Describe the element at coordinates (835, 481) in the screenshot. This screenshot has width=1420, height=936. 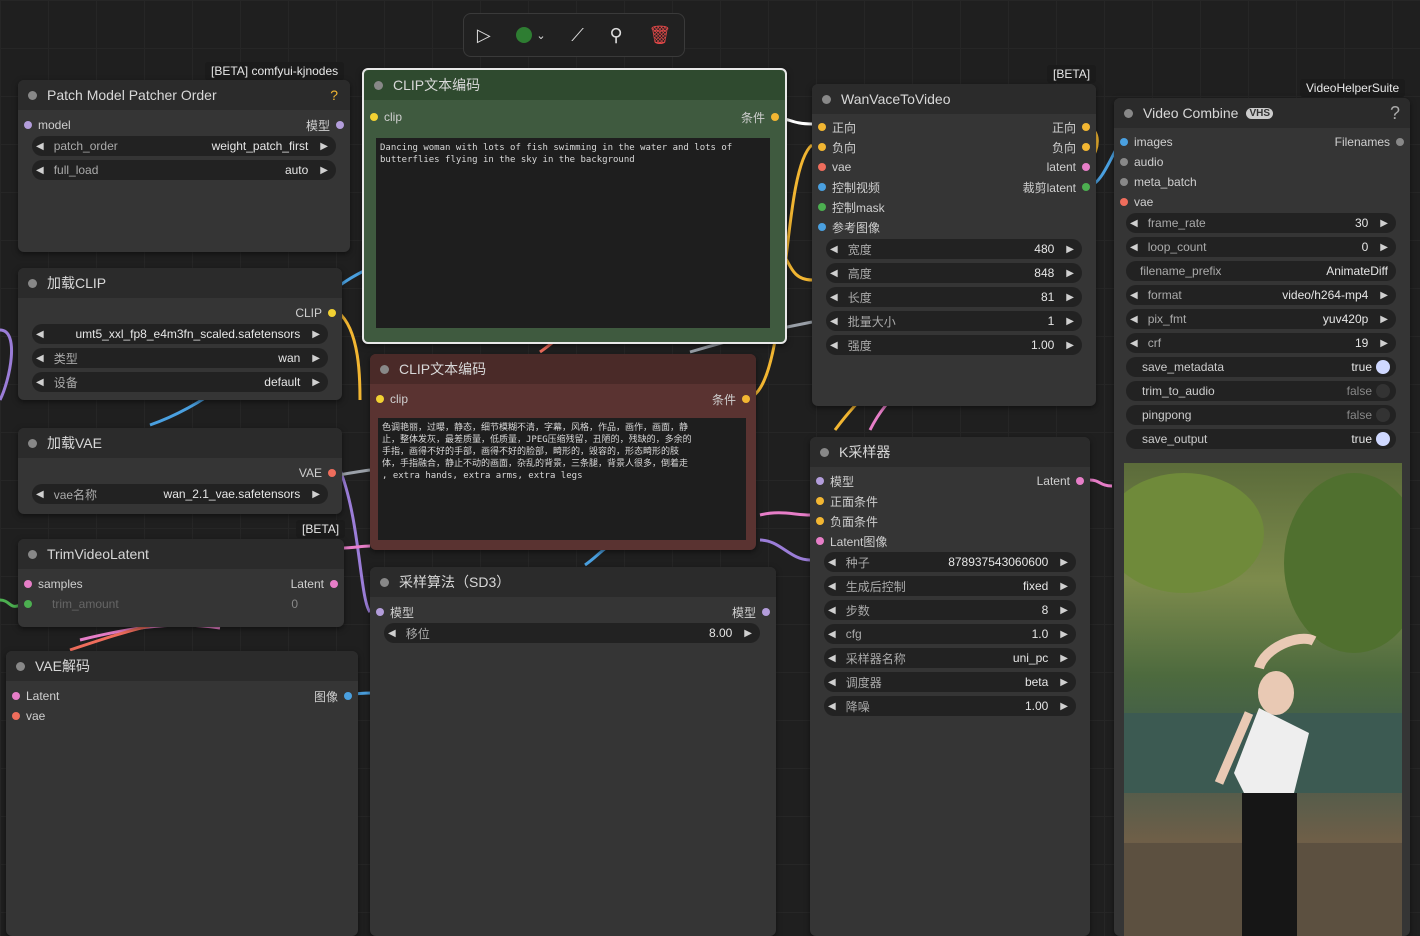
I see `input-slot-model: 模型` at that location.